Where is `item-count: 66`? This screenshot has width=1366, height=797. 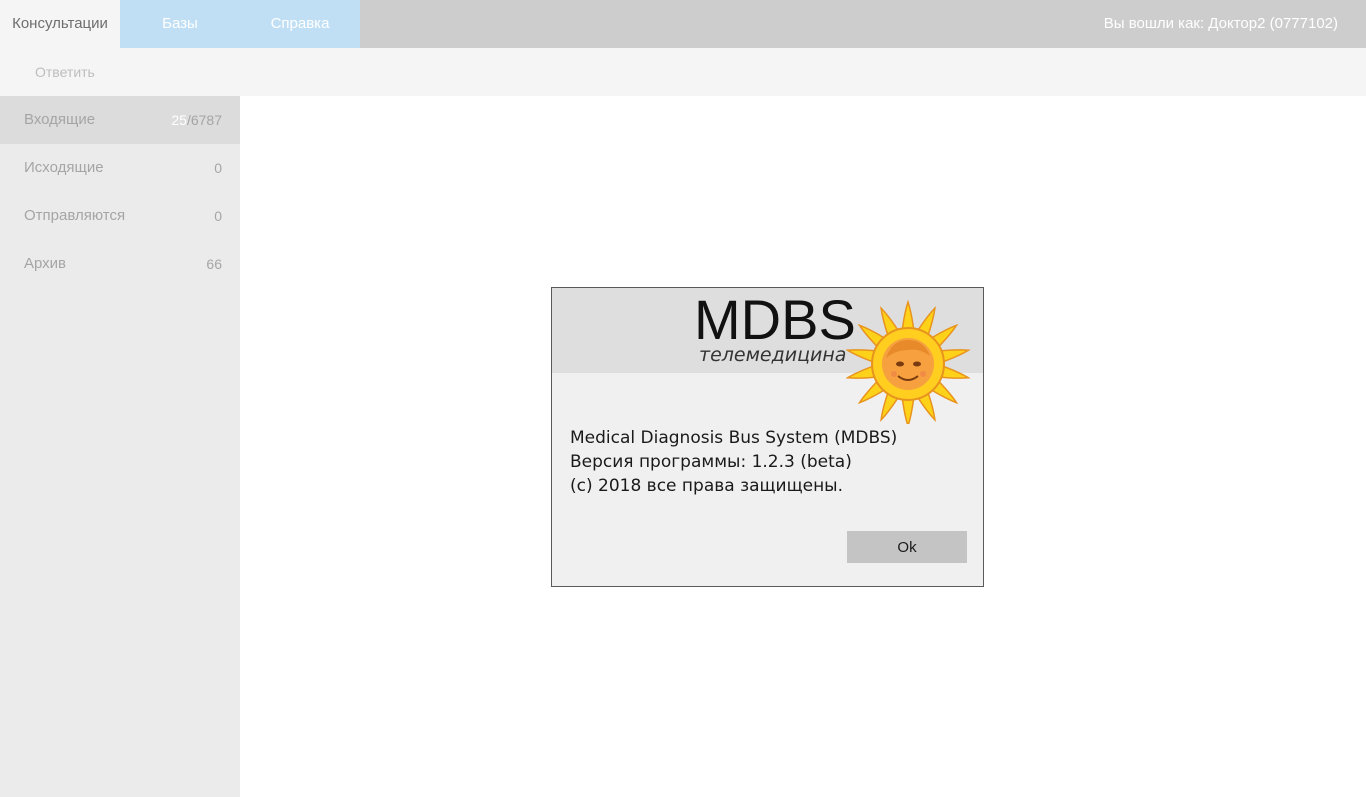
item-count: 66 is located at coordinates (214, 264).